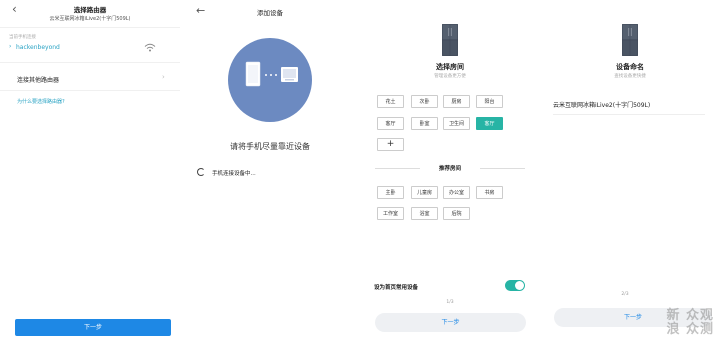 Image resolution: width=720 pixels, height=343 pixels. What do you see at coordinates (38, 47) in the screenshot?
I see `wifi-network-name: hackenbeyond` at bounding box center [38, 47].